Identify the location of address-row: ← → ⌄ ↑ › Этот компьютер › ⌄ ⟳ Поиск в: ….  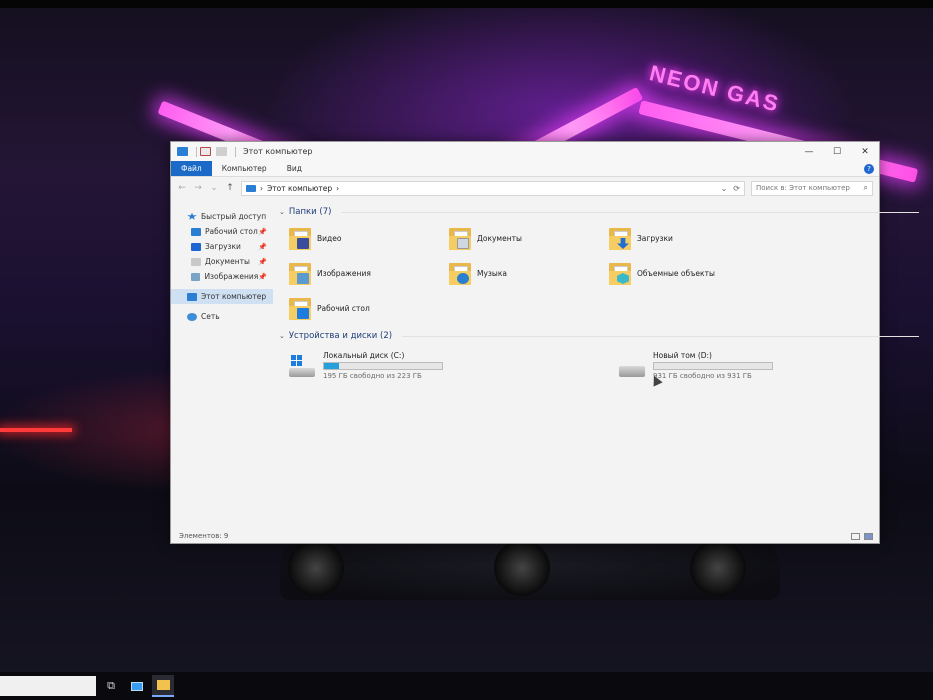
(525, 188).